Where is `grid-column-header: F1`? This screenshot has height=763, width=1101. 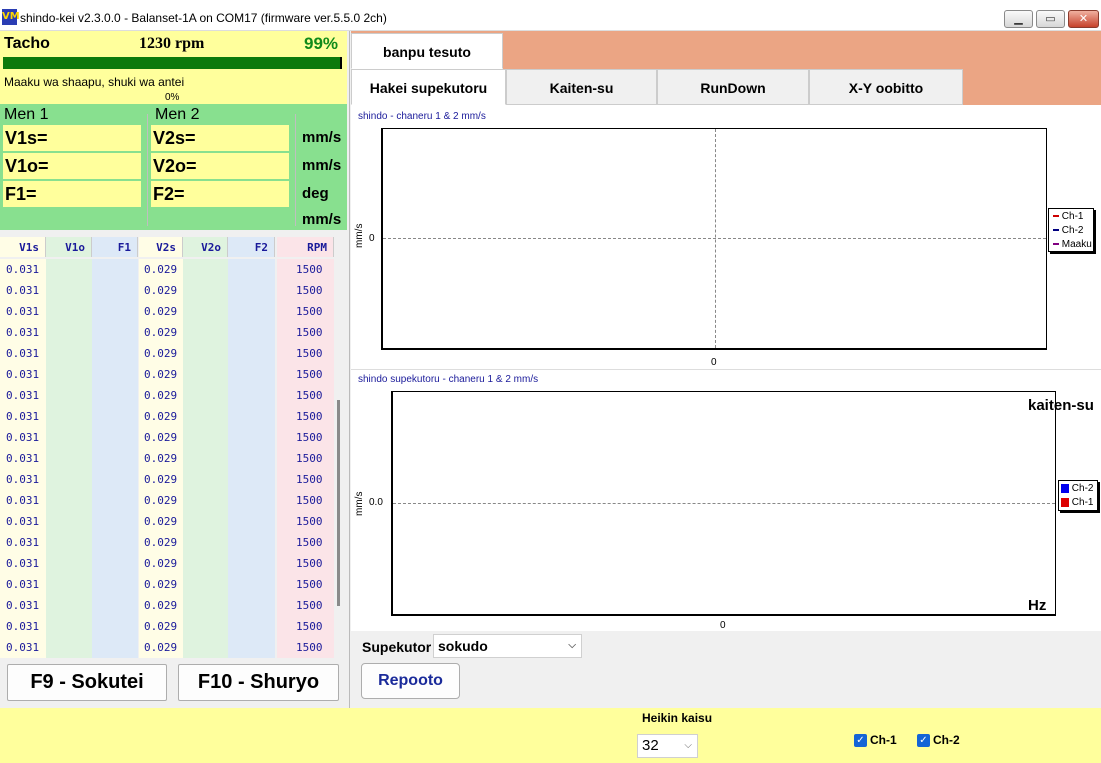 grid-column-header: F1 is located at coordinates (115, 247).